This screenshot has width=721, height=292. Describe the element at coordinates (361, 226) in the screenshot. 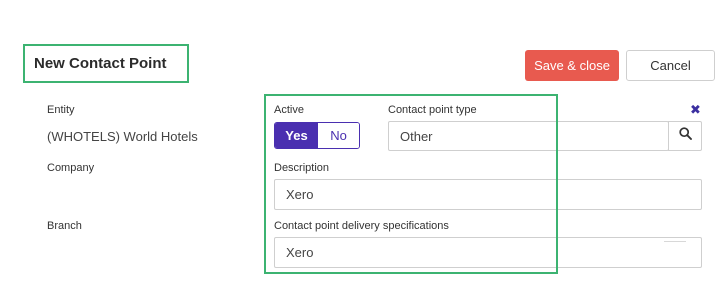

I see `delivery-spec-label: Contact point delivery specifications` at that location.